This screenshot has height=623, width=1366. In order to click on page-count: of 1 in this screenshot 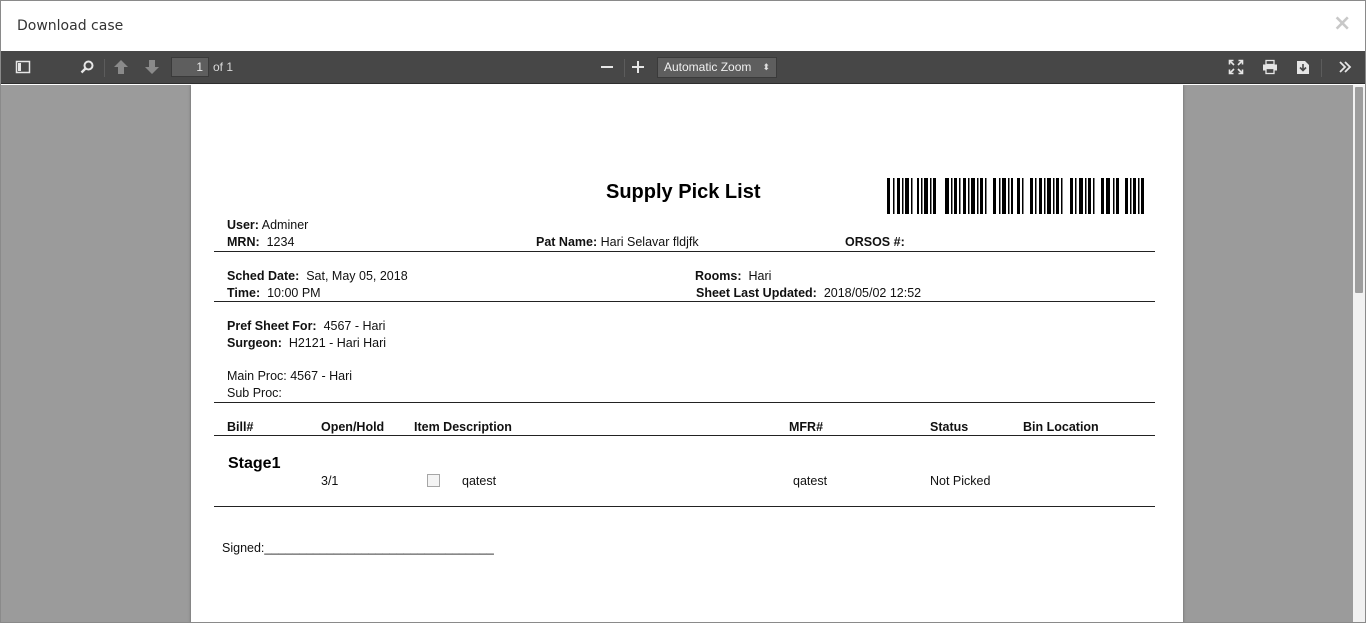, I will do `click(223, 67)`.